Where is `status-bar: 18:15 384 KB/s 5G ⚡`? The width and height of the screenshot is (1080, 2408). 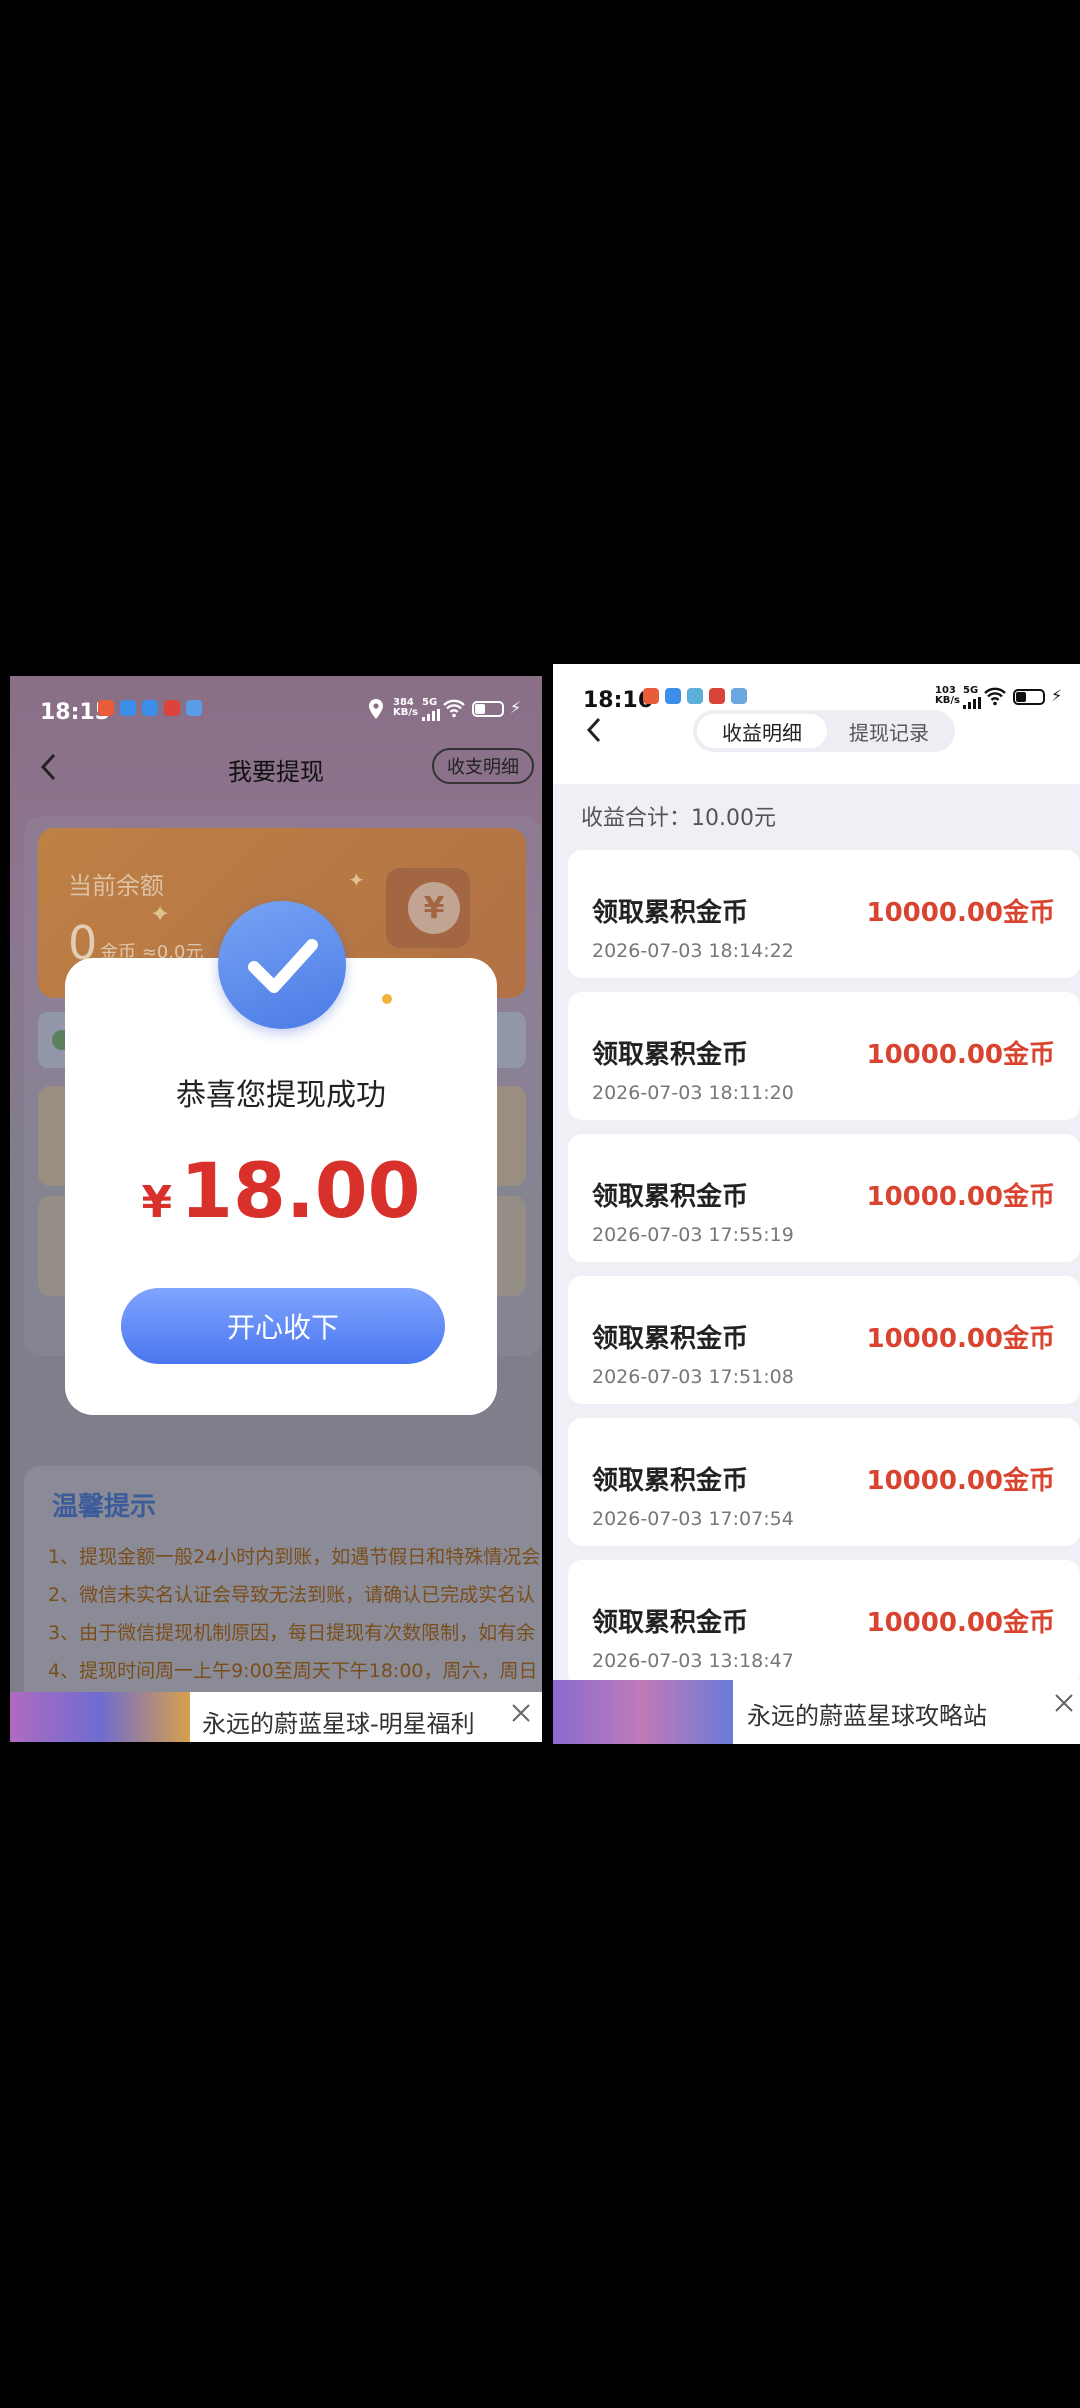
status-bar: 18:15 384 KB/s 5G ⚡ is located at coordinates (276, 706).